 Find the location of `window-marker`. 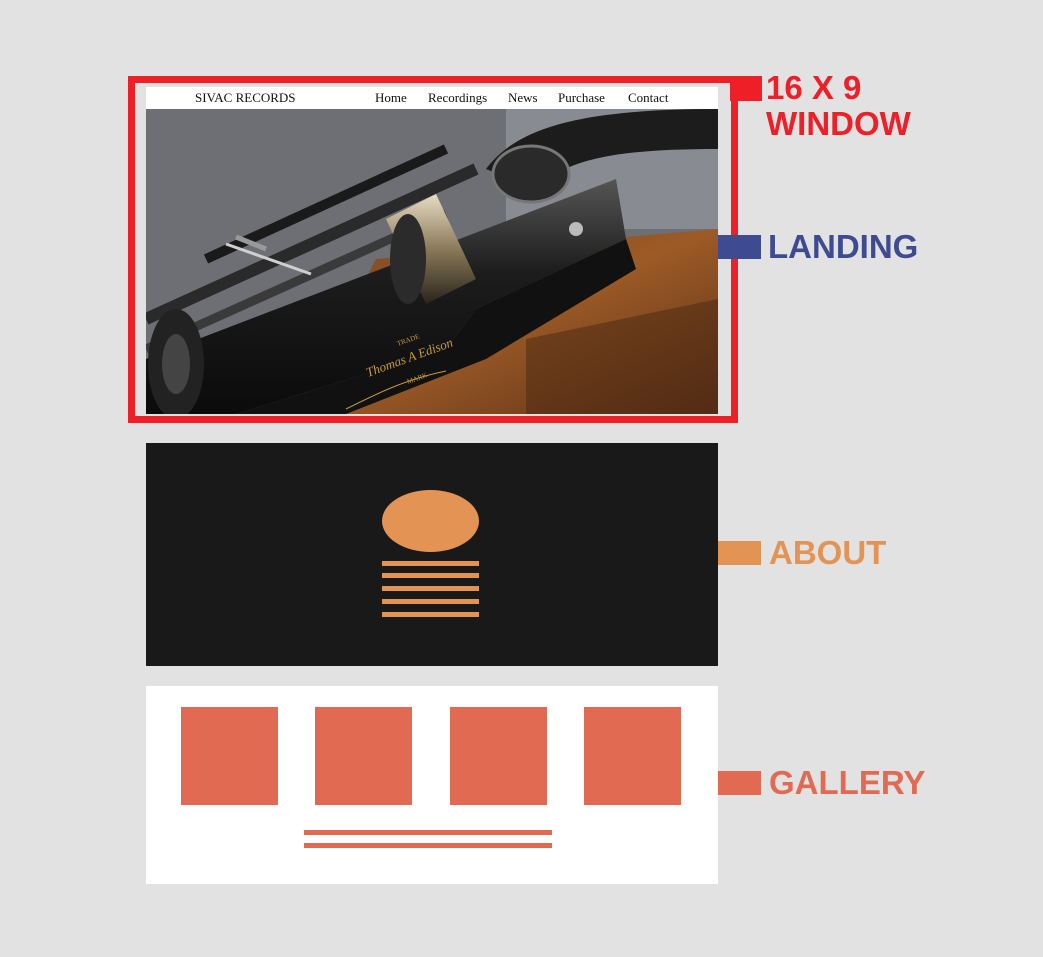

window-marker is located at coordinates (746, 88).